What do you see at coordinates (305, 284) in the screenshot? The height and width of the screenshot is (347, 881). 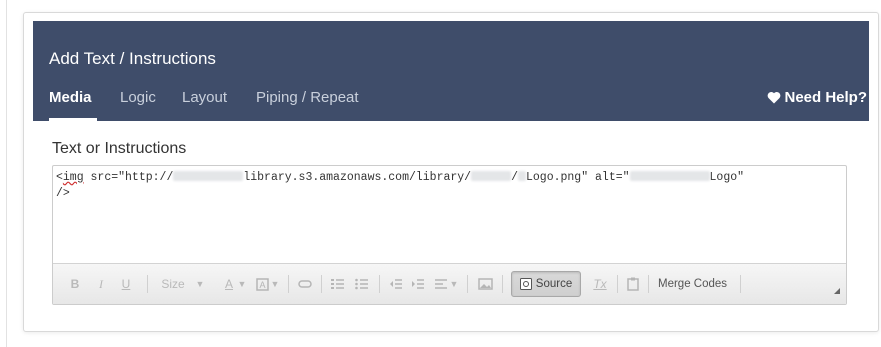 I see `link-icon` at bounding box center [305, 284].